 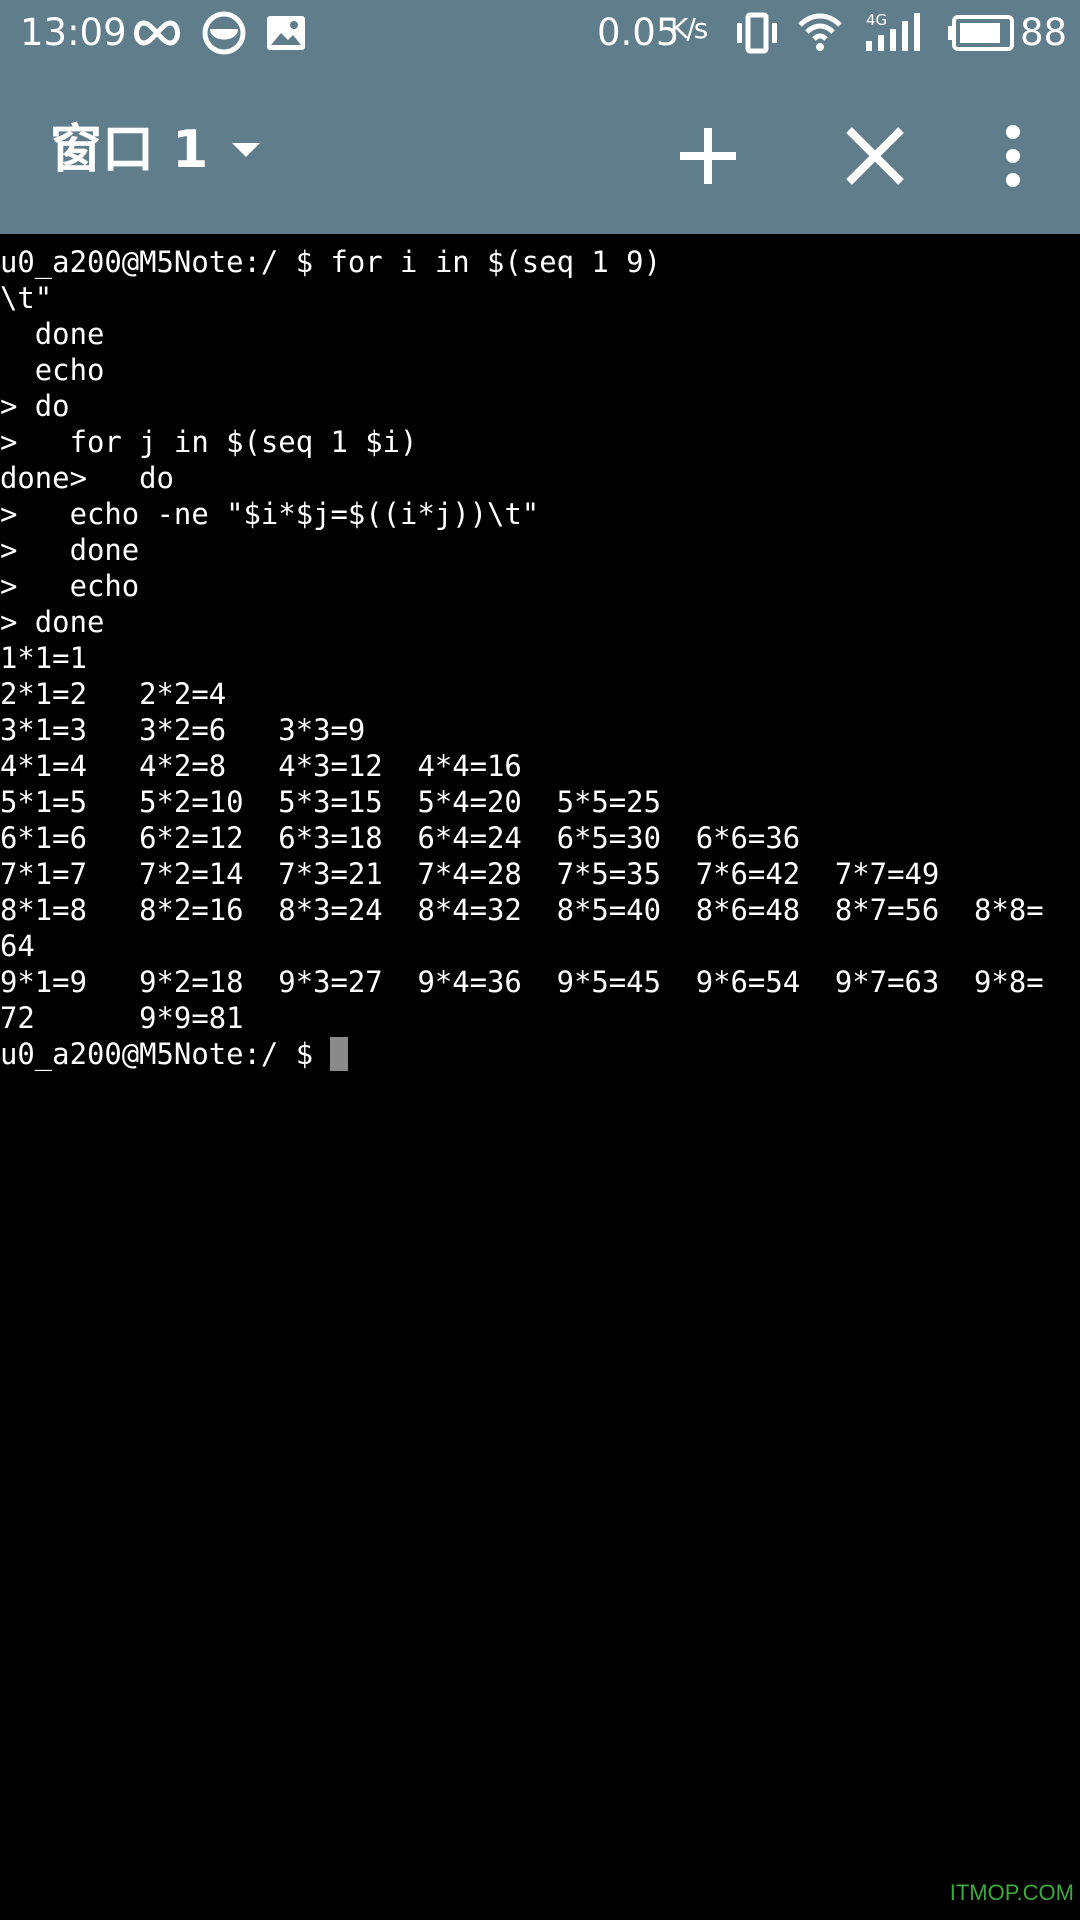 What do you see at coordinates (339, 1054) in the screenshot?
I see `terminal-cursor` at bounding box center [339, 1054].